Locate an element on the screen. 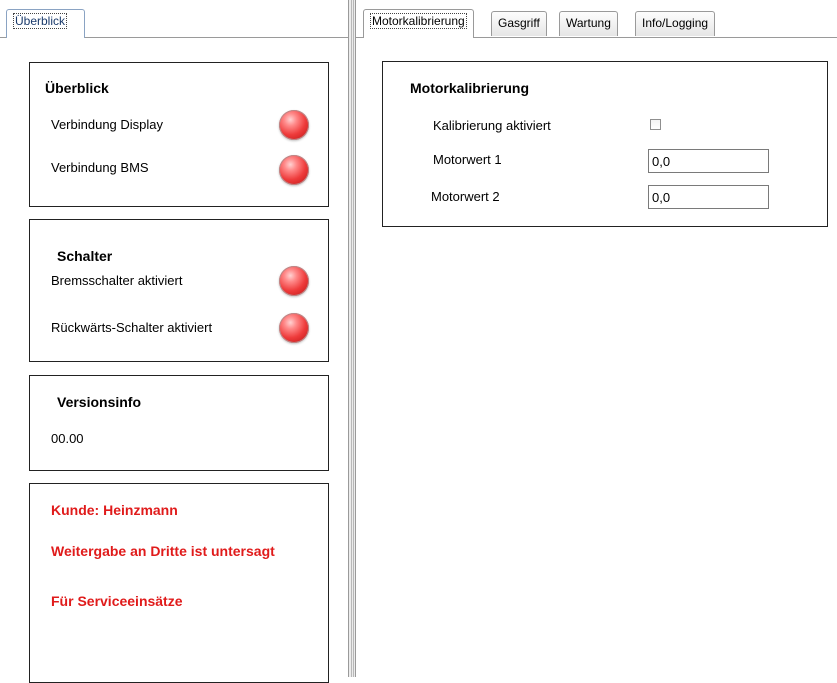 Image resolution: width=837 pixels, height=683 pixels. display-connection-led-icon is located at coordinates (294, 125).